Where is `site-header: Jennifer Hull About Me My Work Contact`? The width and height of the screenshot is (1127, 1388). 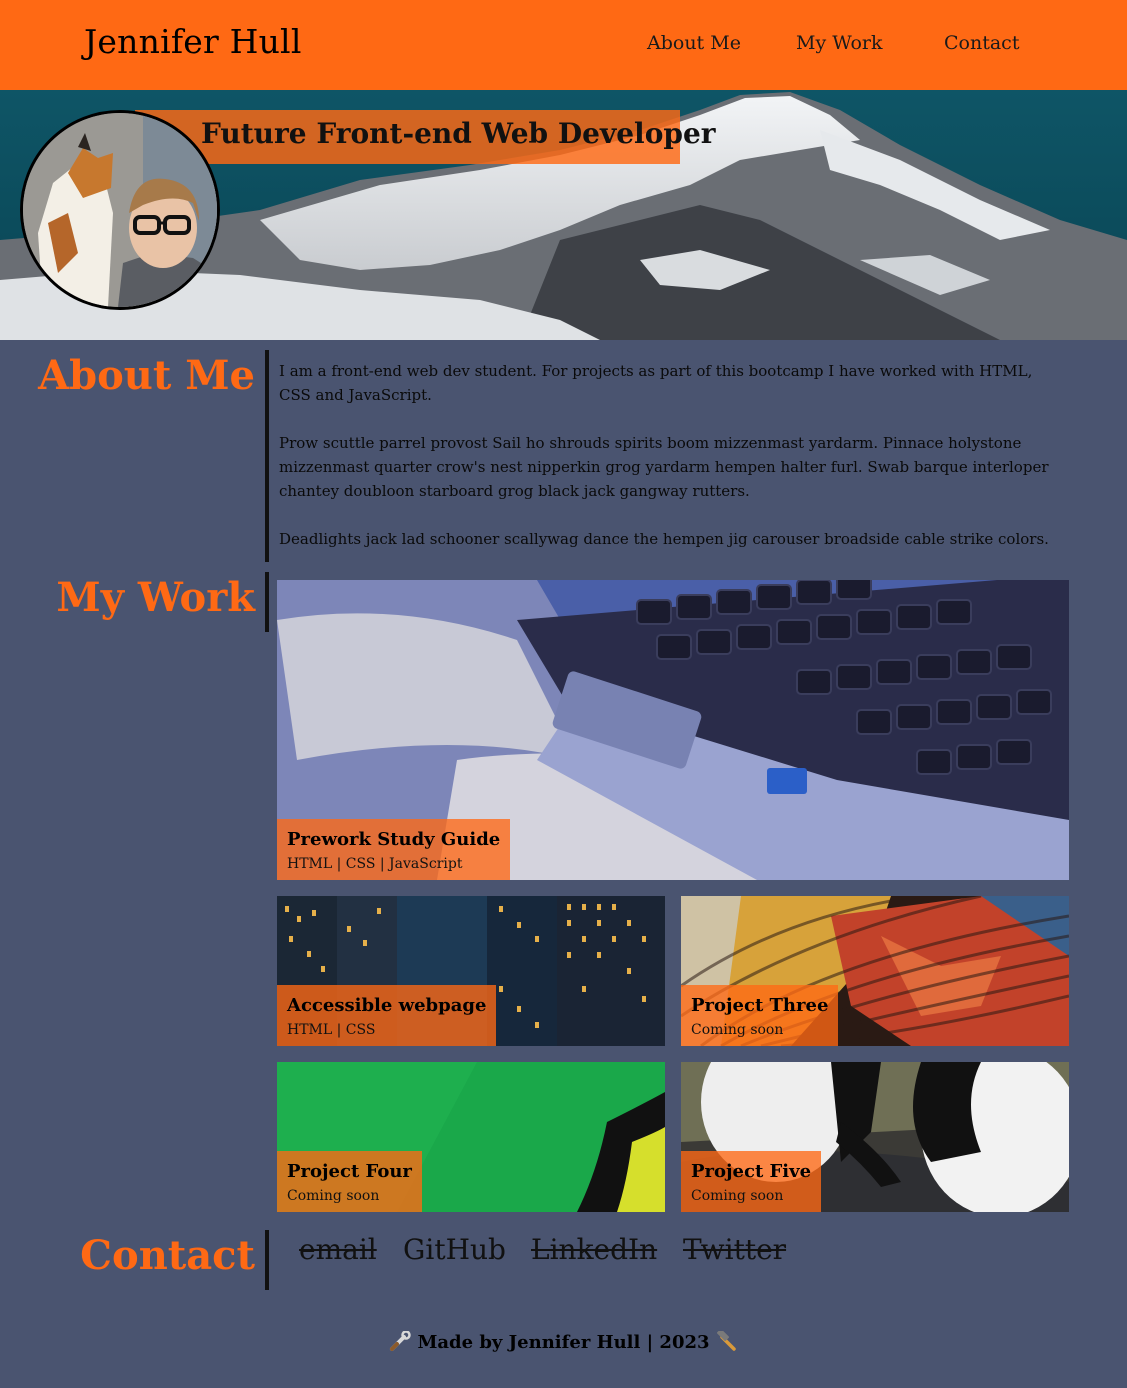 site-header: Jennifer Hull About Me My Work Contact is located at coordinates (563, 45).